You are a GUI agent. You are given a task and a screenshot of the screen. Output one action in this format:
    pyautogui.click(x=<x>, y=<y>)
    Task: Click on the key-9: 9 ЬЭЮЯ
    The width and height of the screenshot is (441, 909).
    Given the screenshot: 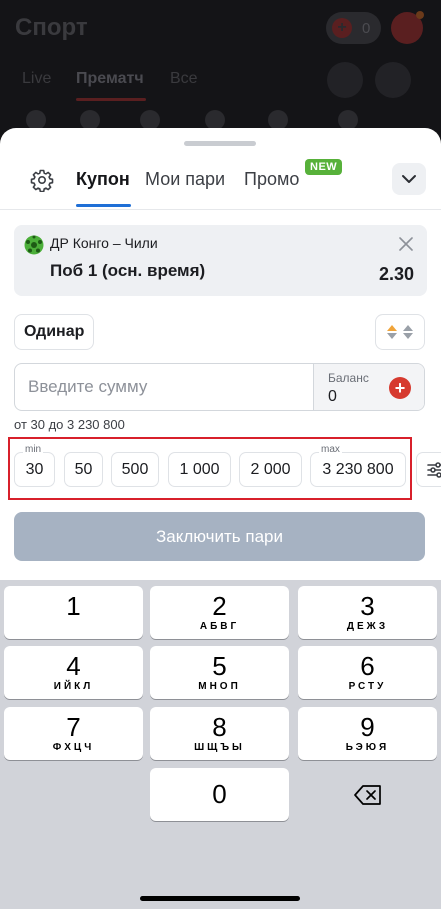 What is the action you would take?
    pyautogui.click(x=367, y=733)
    